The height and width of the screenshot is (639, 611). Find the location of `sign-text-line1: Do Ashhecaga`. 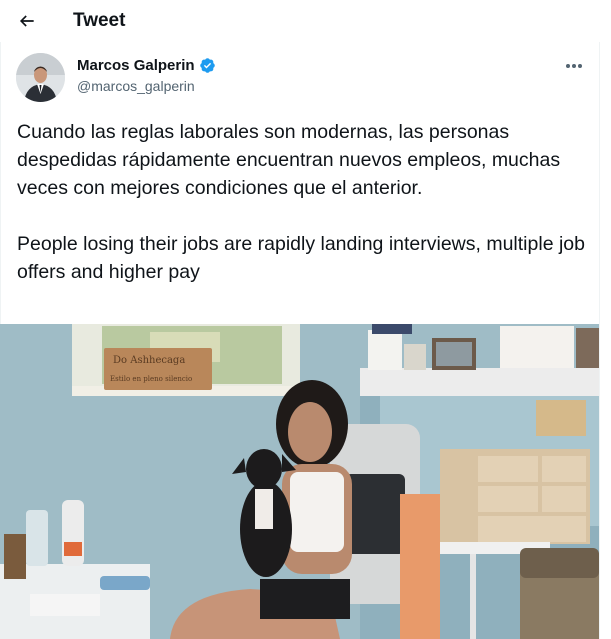

sign-text-line1: Do Ashhecaga is located at coordinates (149, 360).